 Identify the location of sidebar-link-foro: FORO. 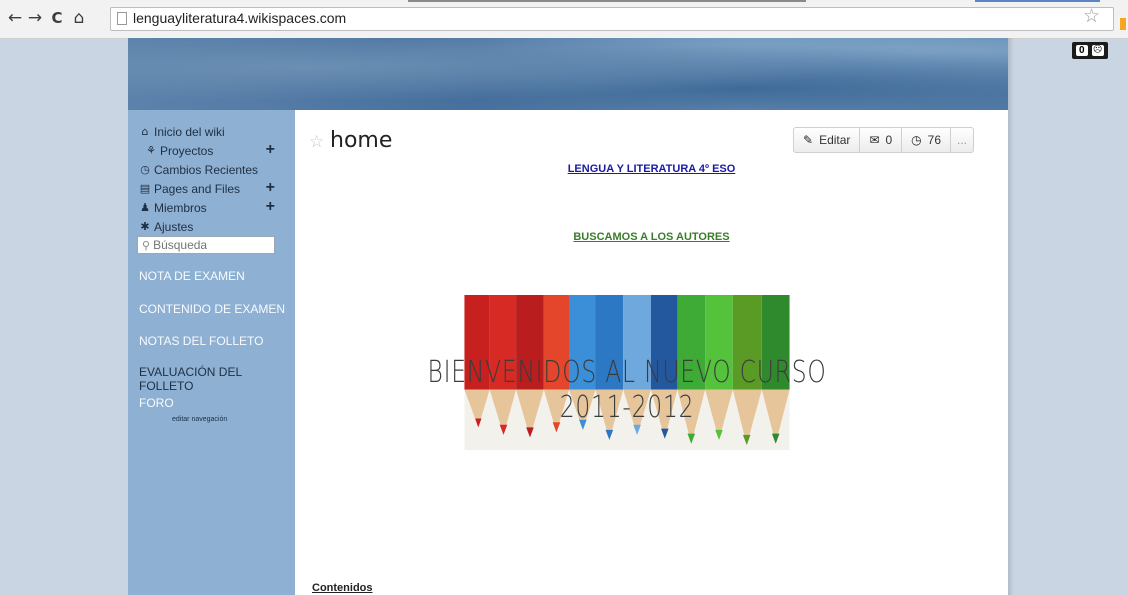
(156, 403).